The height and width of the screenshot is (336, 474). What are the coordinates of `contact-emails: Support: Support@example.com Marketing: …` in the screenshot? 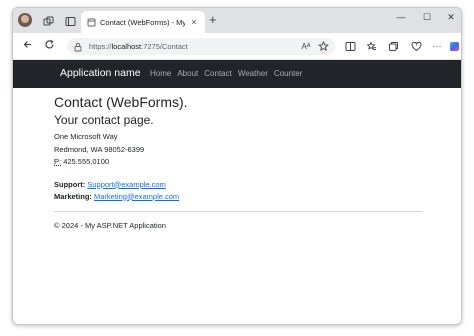 It's located at (238, 191).